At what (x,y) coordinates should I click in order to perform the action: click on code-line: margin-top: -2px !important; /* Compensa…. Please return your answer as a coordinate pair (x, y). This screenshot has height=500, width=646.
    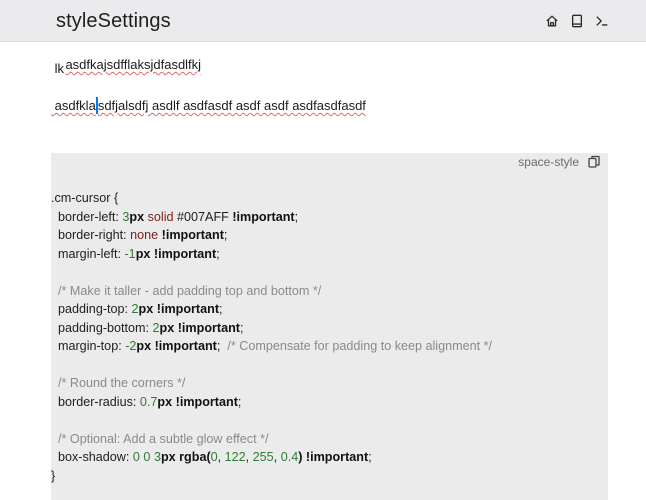
    Looking at the image, I should click on (272, 346).